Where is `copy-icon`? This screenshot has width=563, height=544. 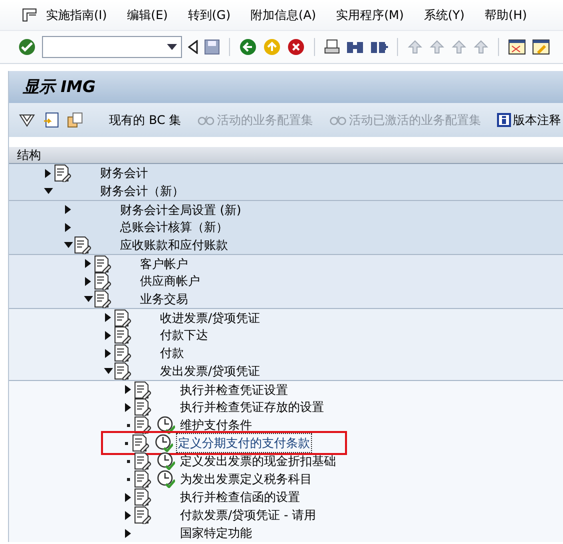 copy-icon is located at coordinates (75, 120).